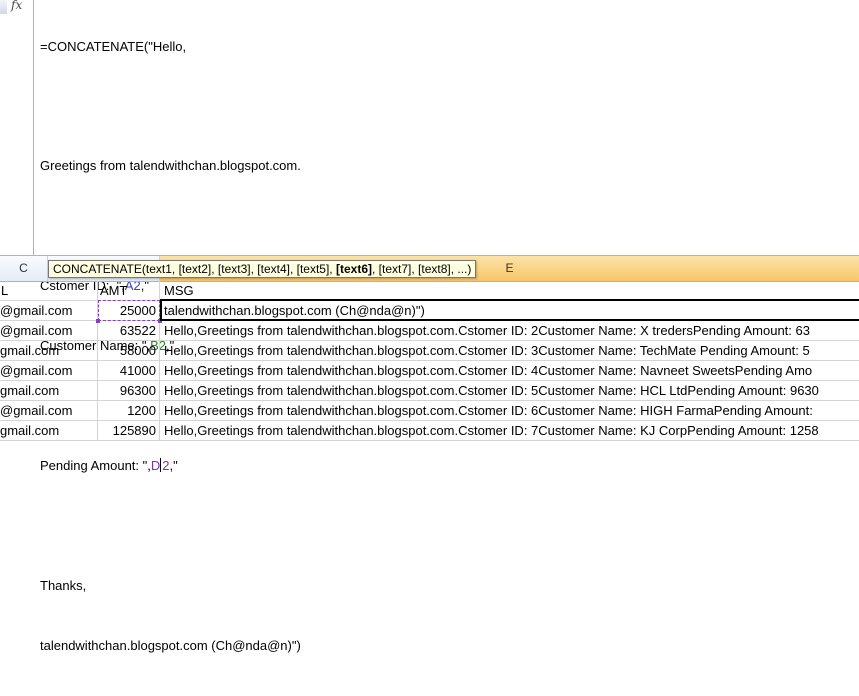 This screenshot has height=696, width=859. Describe the element at coordinates (129, 310) in the screenshot. I see `cell-amt: 25000` at that location.